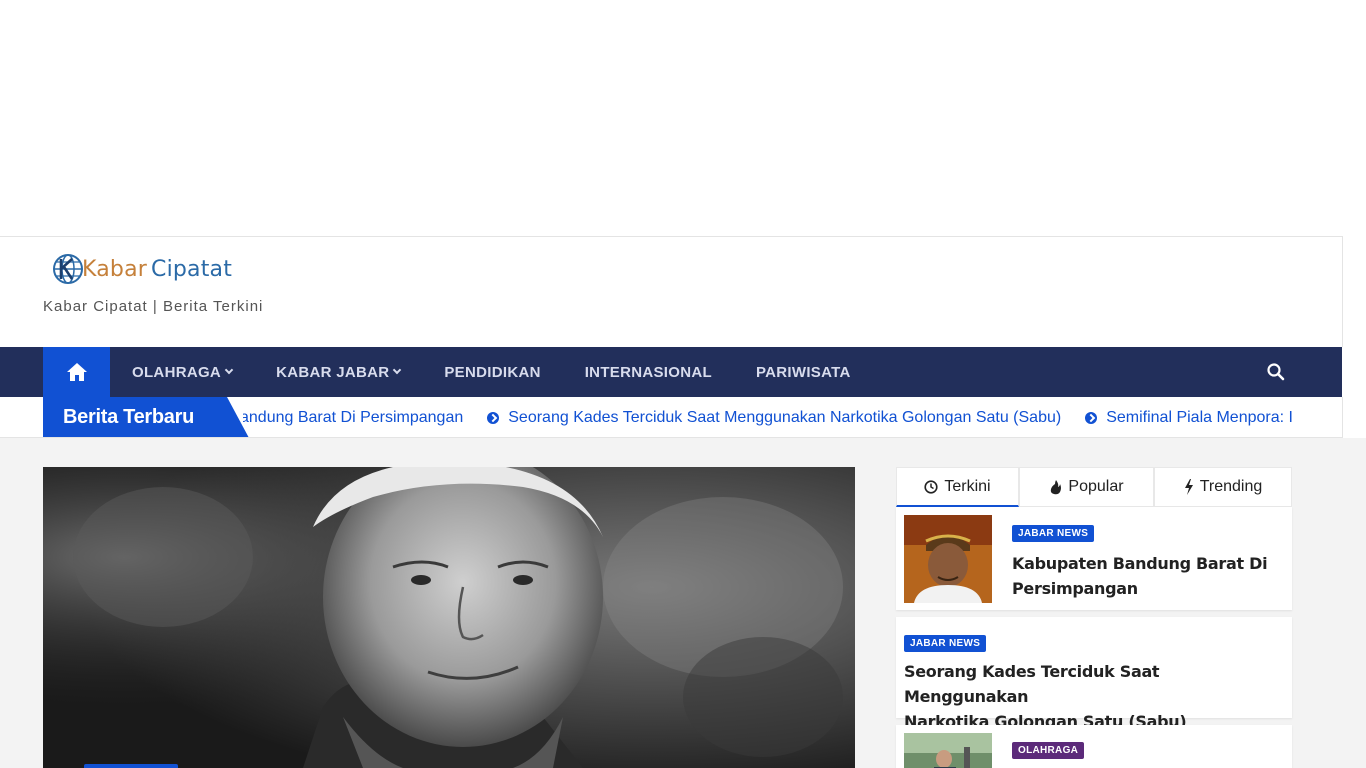 The width and height of the screenshot is (1366, 768). I want to click on globe-logo-icon, so click(68, 269).